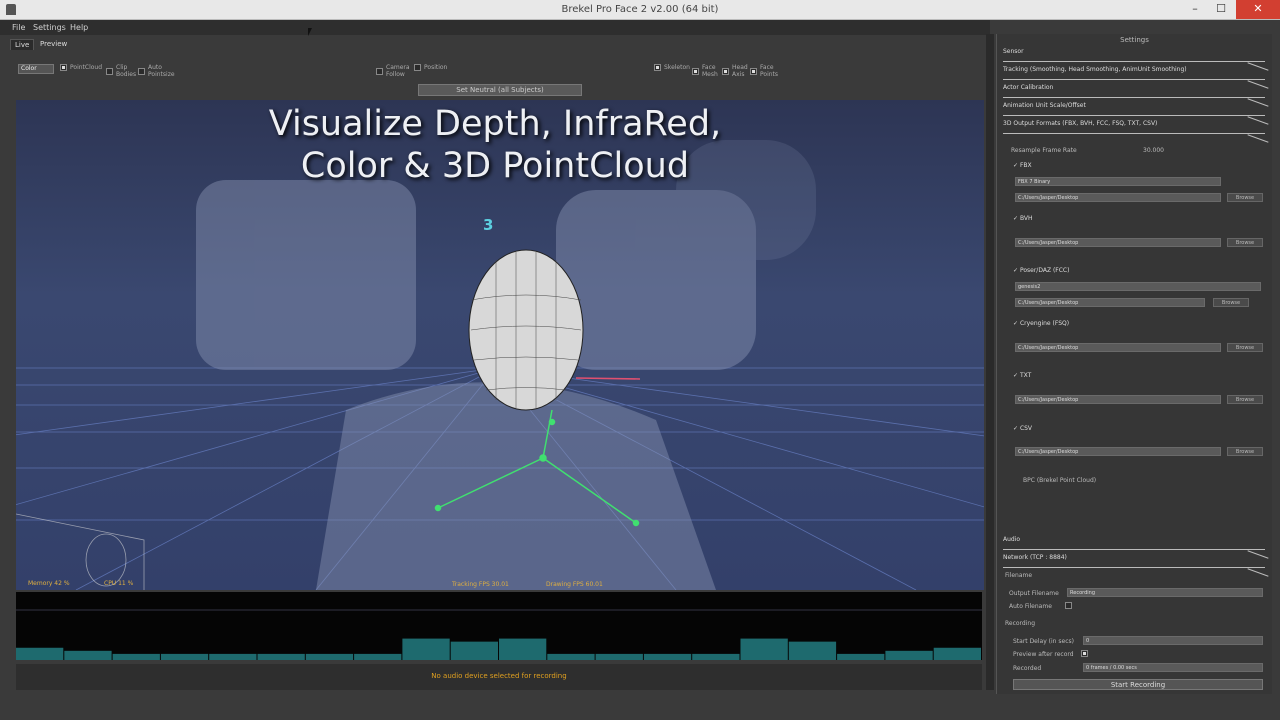 Image resolution: width=1280 pixels, height=720 pixels. Describe the element at coordinates (1245, 242) in the screenshot. I see `bvh-browse-button: Browse` at that location.